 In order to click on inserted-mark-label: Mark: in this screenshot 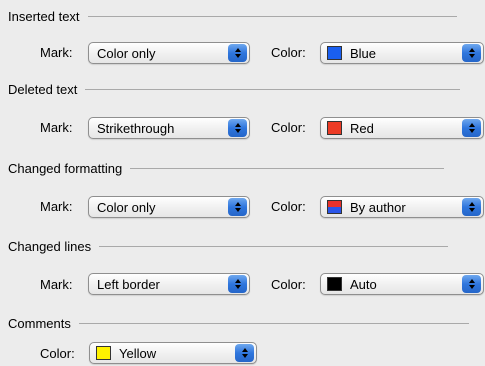, I will do `click(56, 52)`.